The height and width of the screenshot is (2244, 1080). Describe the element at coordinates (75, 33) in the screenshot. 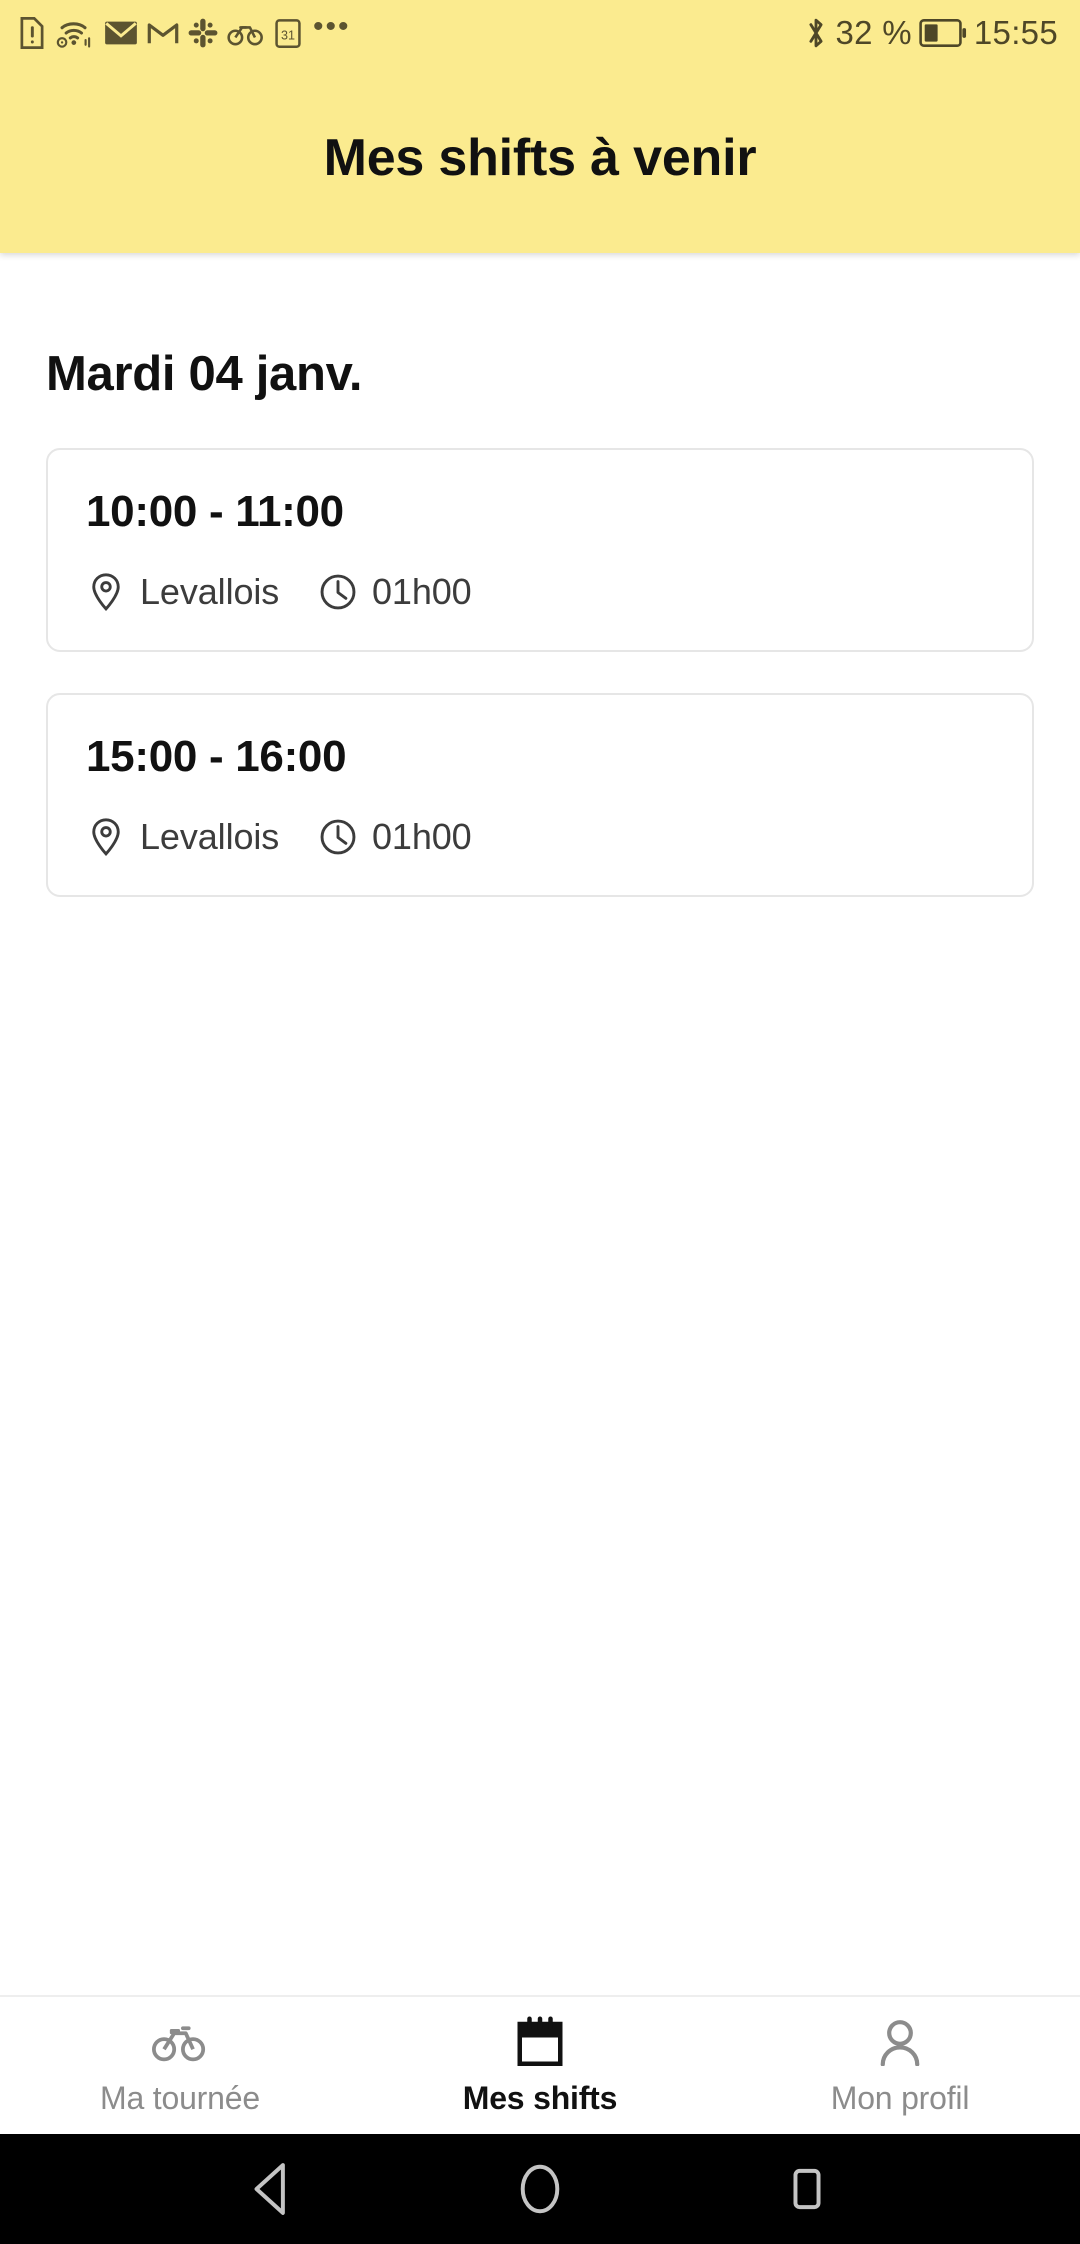

I see `wifi-hotspot-icon` at that location.